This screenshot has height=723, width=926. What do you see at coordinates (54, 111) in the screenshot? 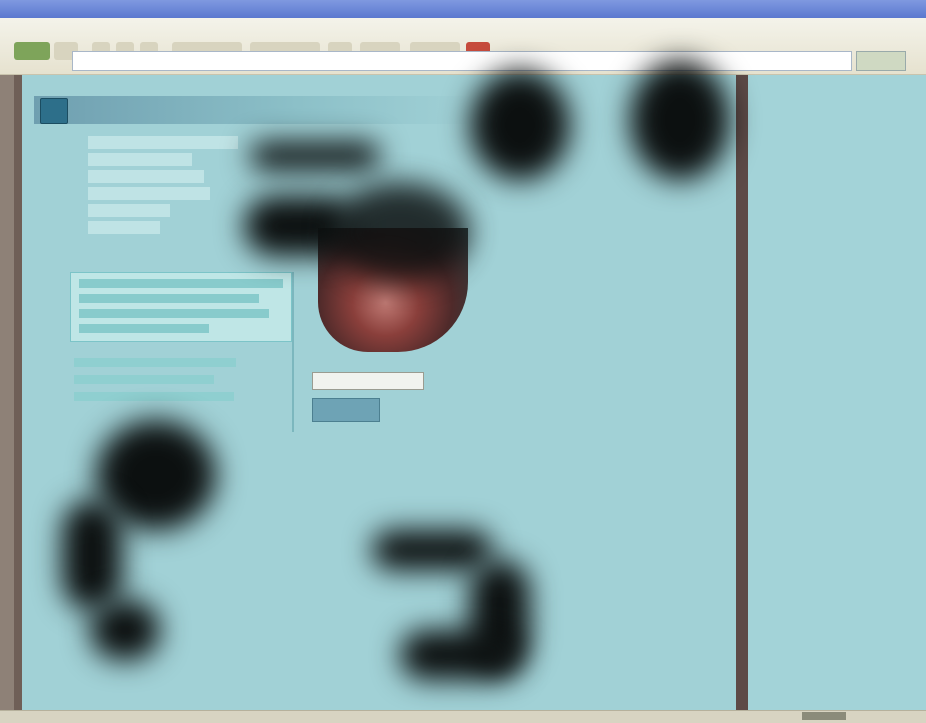
I see `site-logo-icon` at bounding box center [54, 111].